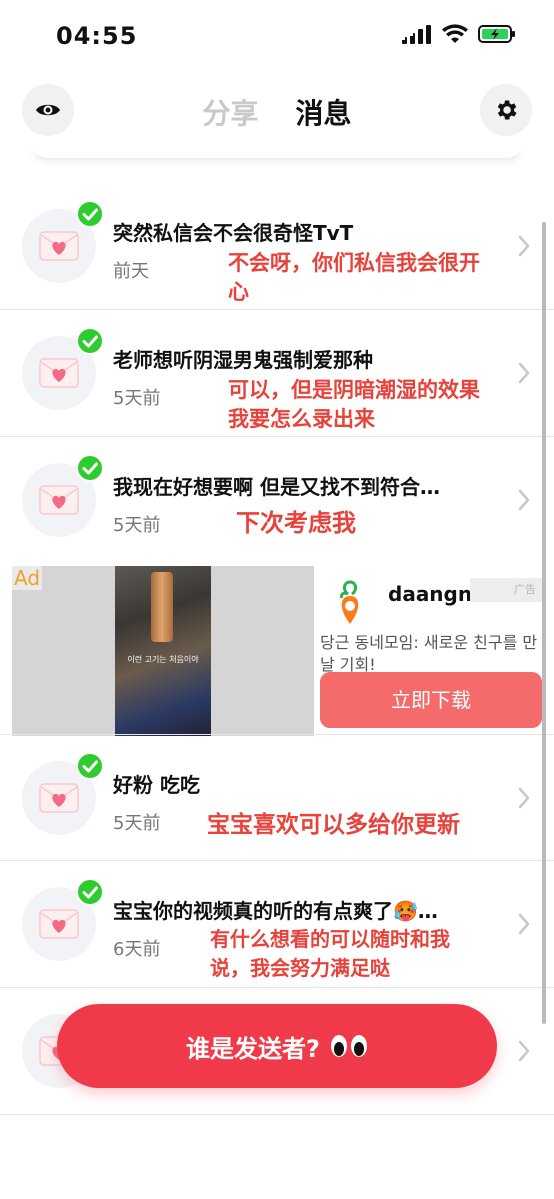  I want to click on status-time: 04:55, so click(97, 36).